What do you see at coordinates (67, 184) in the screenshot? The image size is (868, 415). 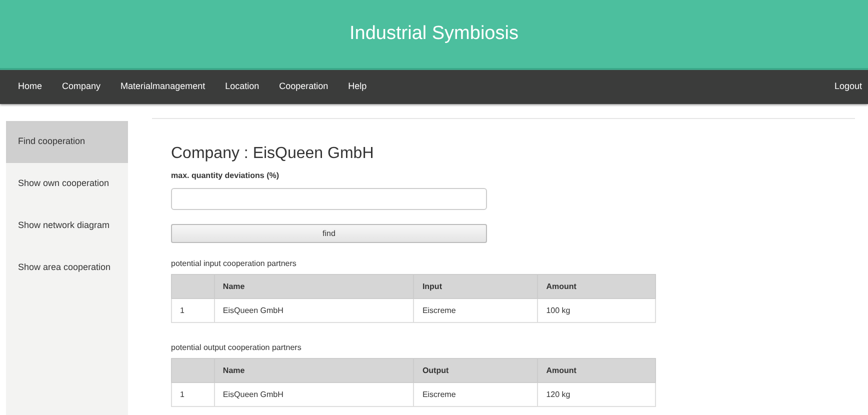 I see `sidebar-item: Show own cooperation` at bounding box center [67, 184].